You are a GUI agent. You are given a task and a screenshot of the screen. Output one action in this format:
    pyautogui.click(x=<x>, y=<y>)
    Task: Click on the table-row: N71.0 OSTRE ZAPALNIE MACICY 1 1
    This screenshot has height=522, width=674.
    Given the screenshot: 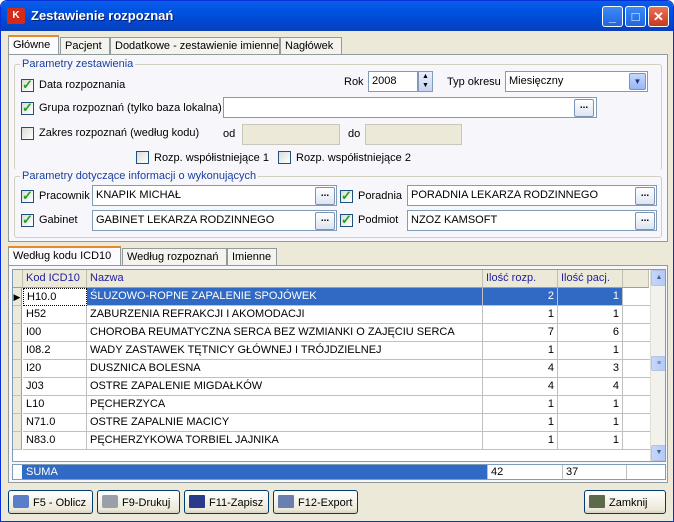 What is the action you would take?
    pyautogui.click(x=331, y=423)
    